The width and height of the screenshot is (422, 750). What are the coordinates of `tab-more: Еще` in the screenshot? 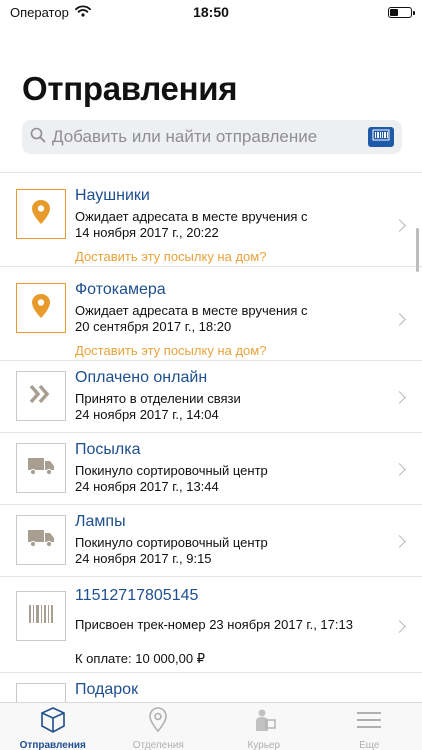 It's located at (369, 726).